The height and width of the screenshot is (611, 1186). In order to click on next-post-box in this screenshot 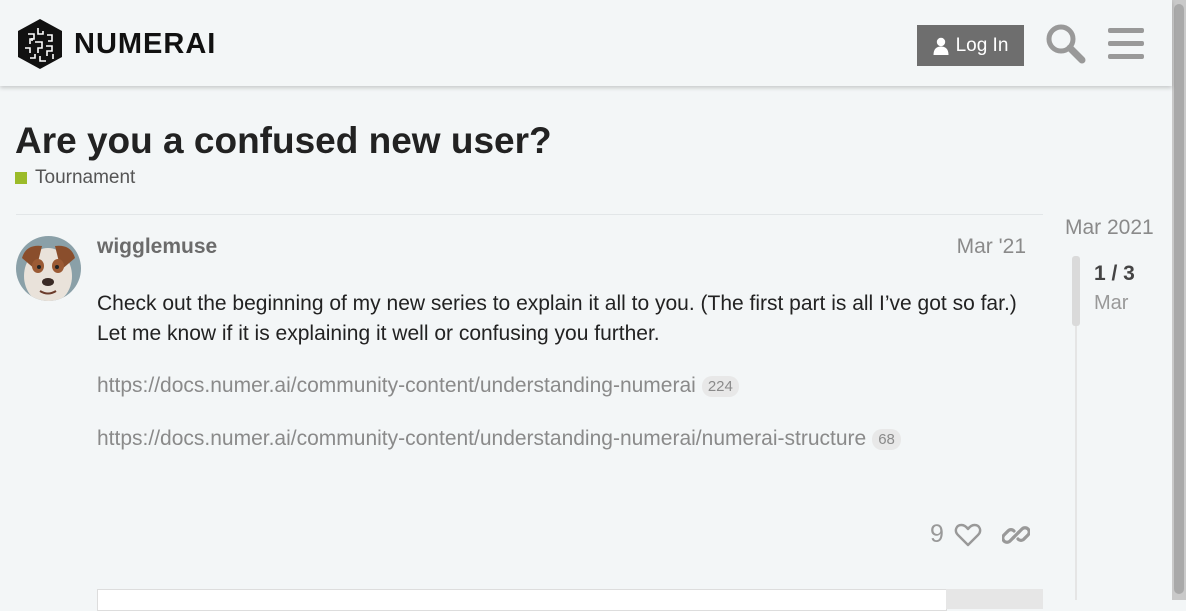, I will do `click(522, 600)`.